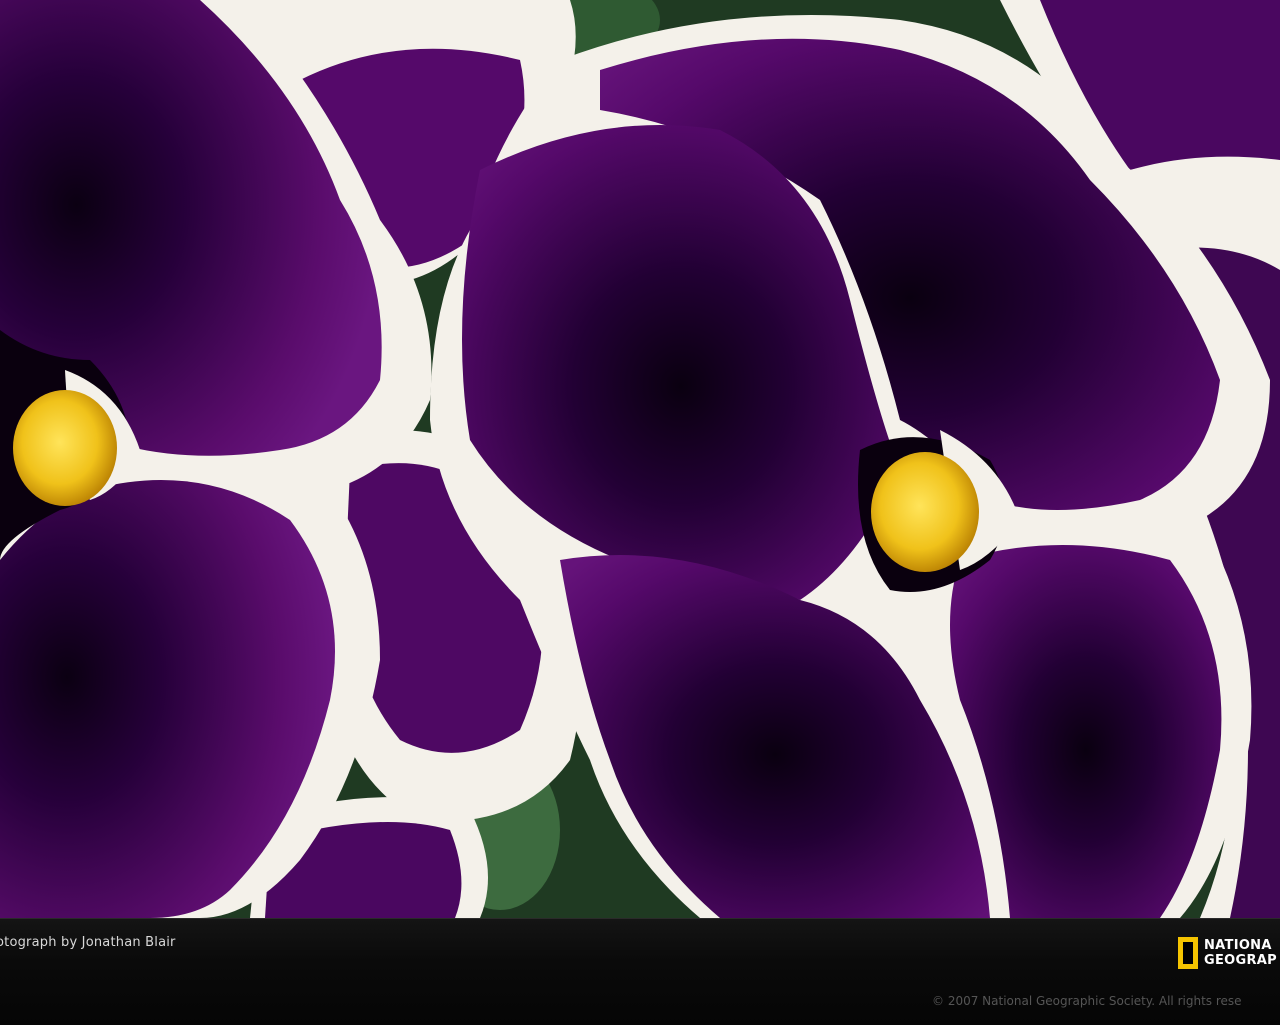  I want to click on logo-line-2: GEOGRAP, so click(1240, 960).